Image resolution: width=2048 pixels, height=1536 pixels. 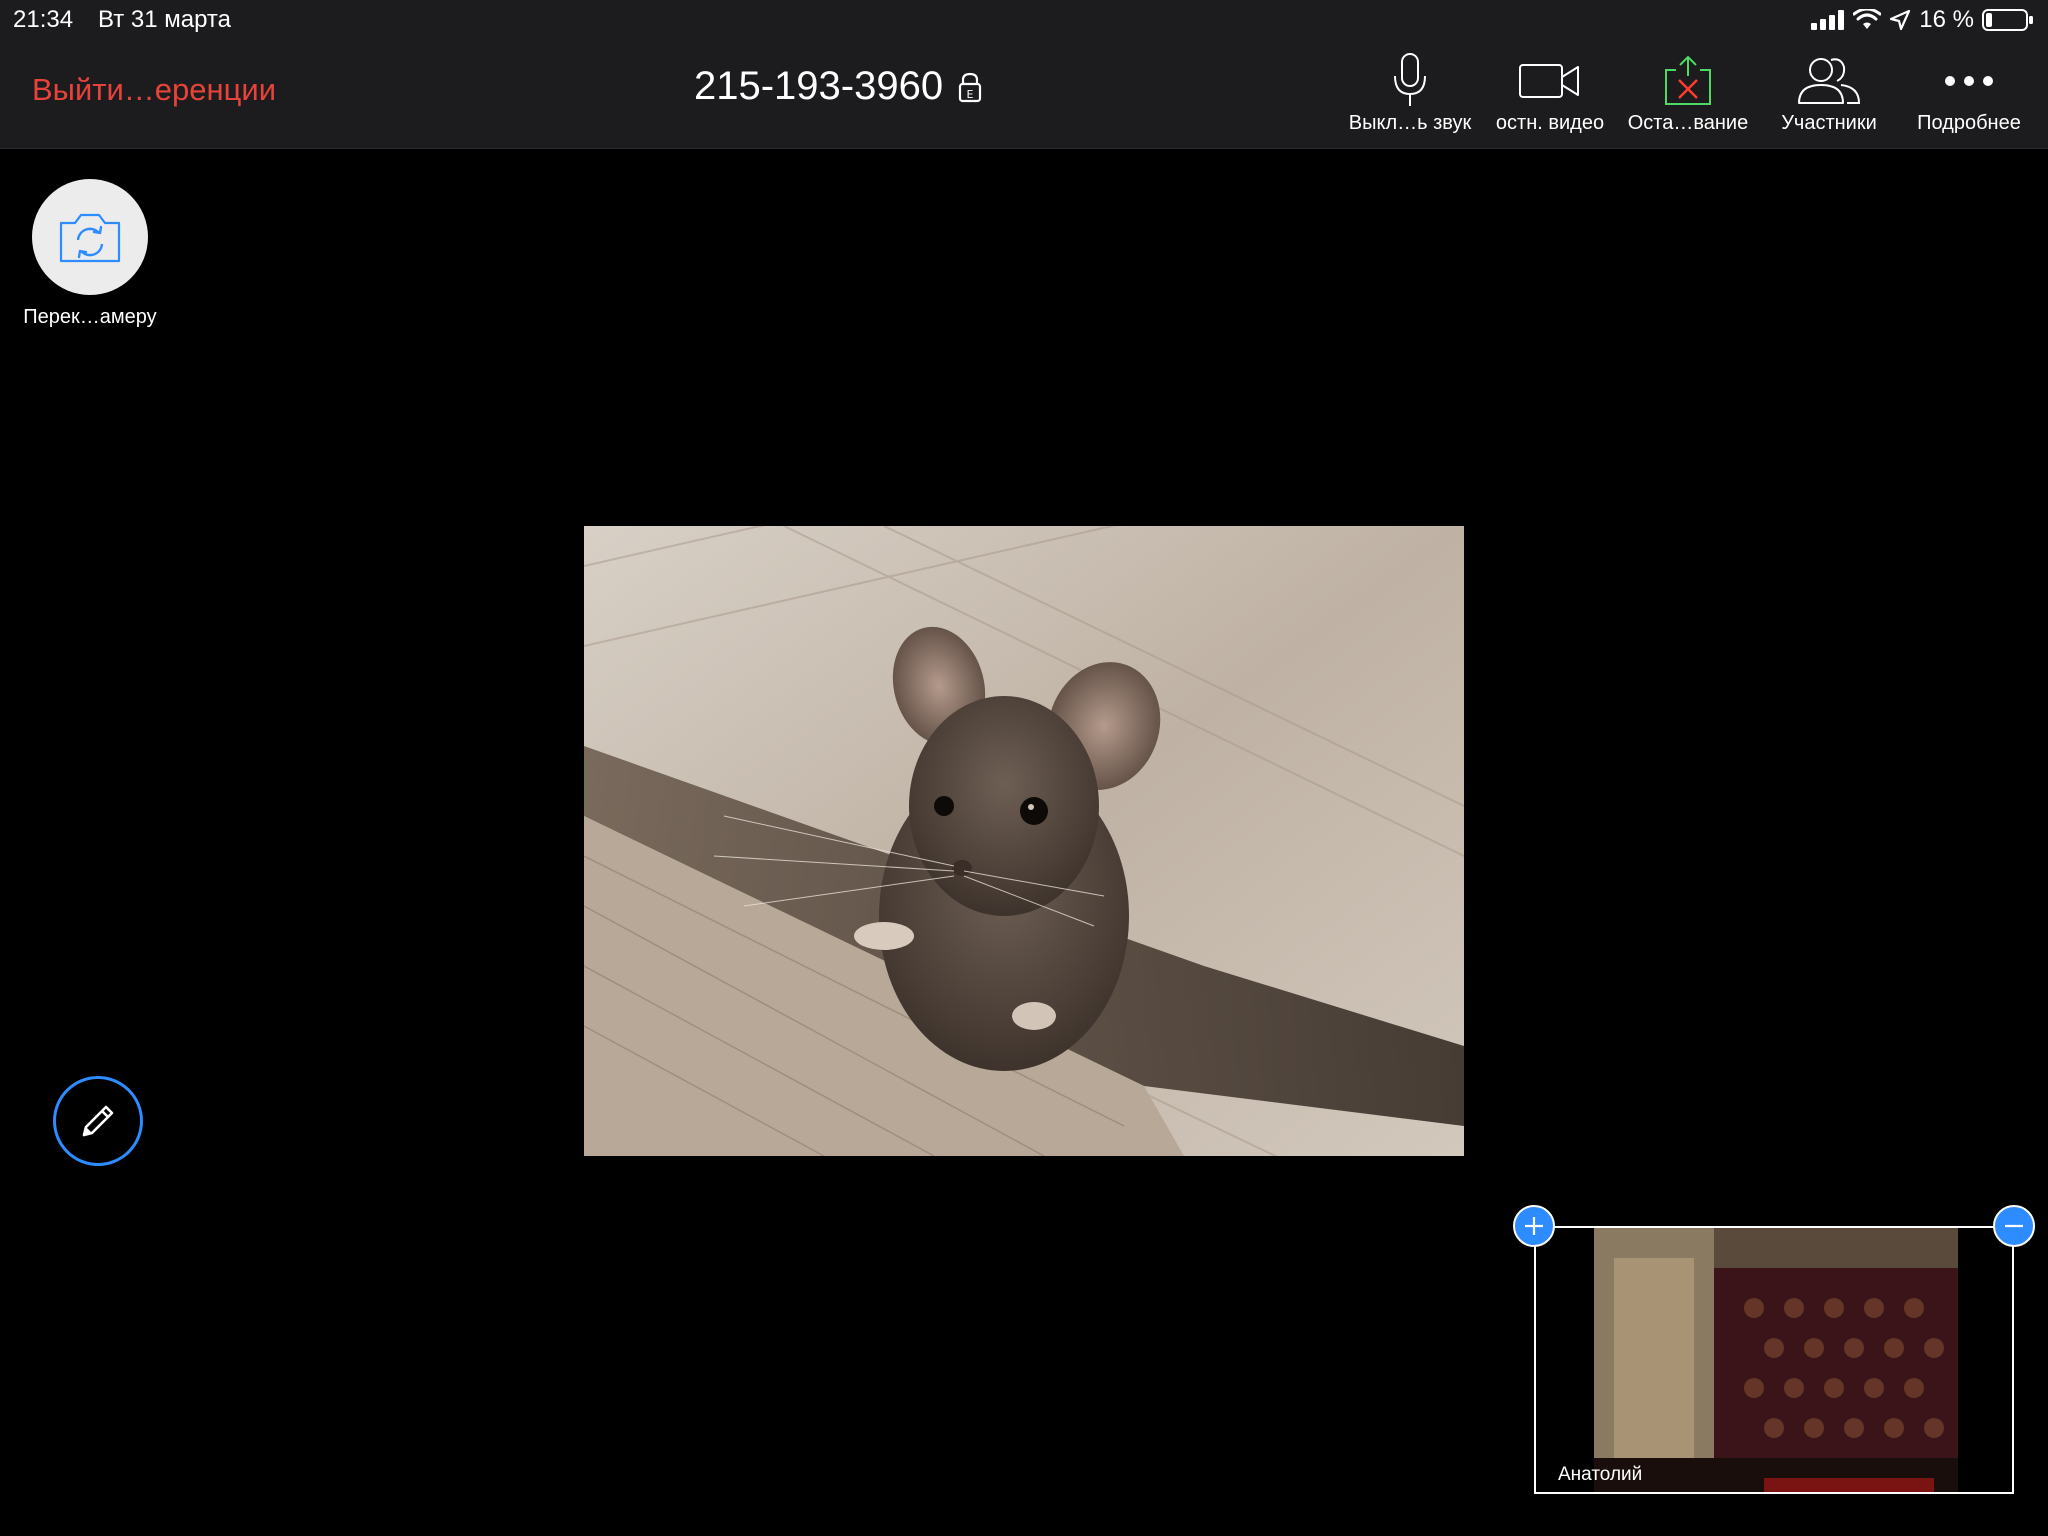 I want to click on annotate-button, so click(x=98, y=1121).